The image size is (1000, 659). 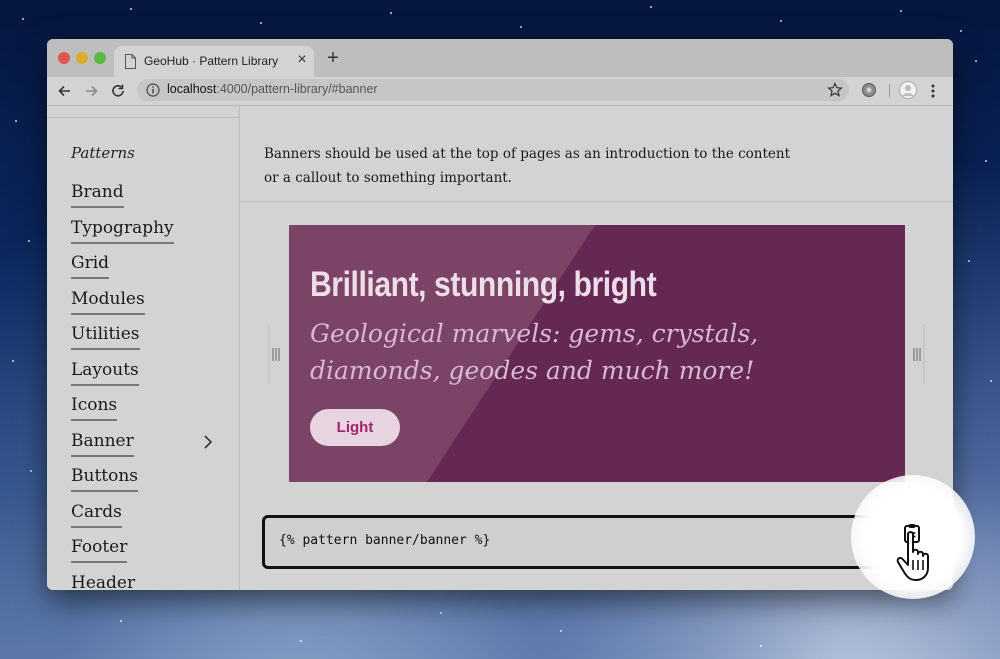 I want to click on browser-toolbar: localhost:4000/pattern-library/#banner, so click(x=500, y=91).